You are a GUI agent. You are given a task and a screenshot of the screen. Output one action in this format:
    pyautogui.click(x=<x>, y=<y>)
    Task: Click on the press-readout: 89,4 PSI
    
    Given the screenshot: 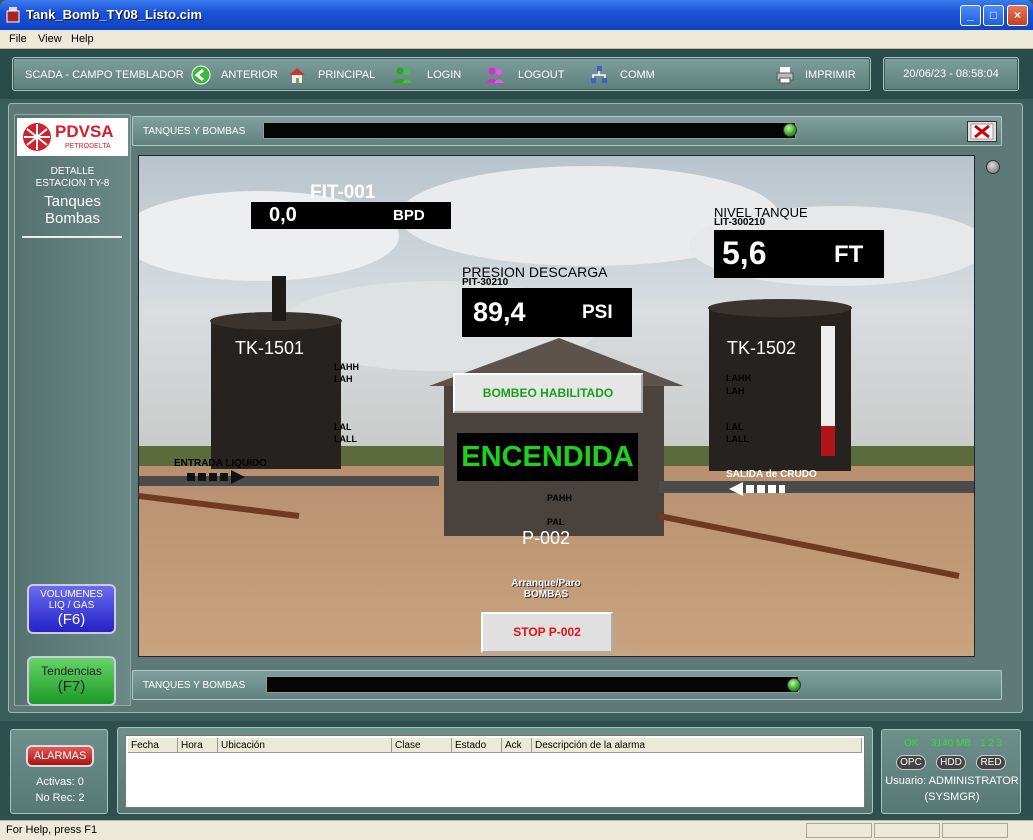 What is the action you would take?
    pyautogui.click(x=547, y=312)
    